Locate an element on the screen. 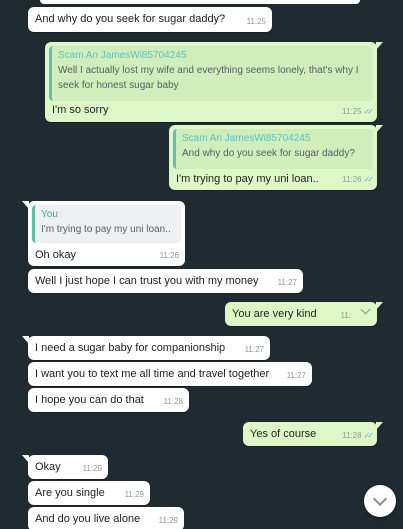  message-bubble-incoming: I hope you can do that 11:28 is located at coordinates (108, 400).